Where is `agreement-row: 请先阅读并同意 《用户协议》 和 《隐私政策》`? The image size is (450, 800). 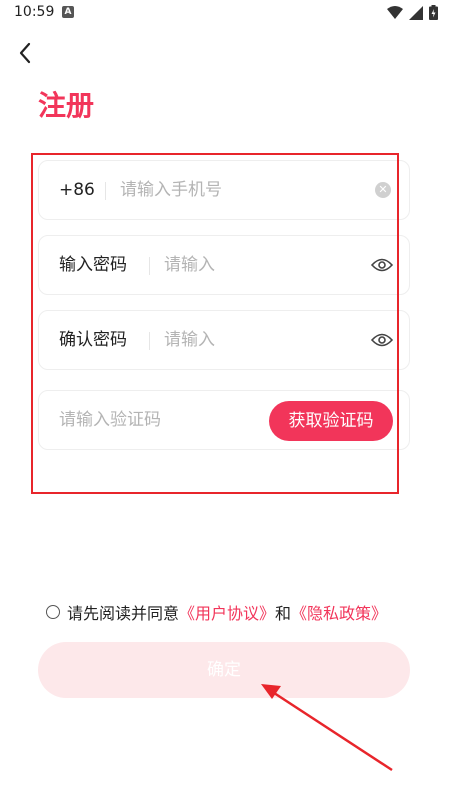 agreement-row: 请先阅读并同意 《用户协议》 和 《隐私政策》 is located at coordinates (216, 612).